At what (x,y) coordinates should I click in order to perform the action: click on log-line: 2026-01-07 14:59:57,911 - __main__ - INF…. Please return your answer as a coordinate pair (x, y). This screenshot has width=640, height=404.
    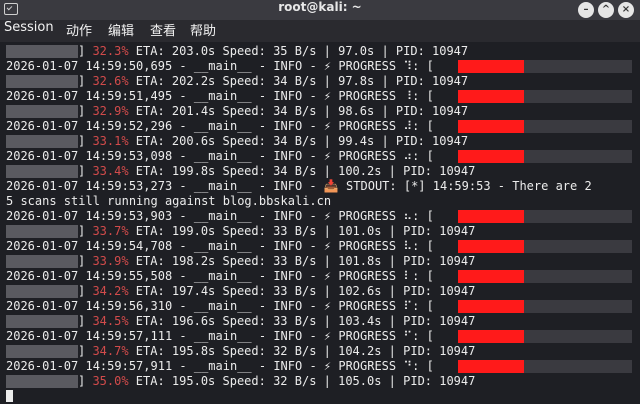
    Looking at the image, I should click on (220, 366).